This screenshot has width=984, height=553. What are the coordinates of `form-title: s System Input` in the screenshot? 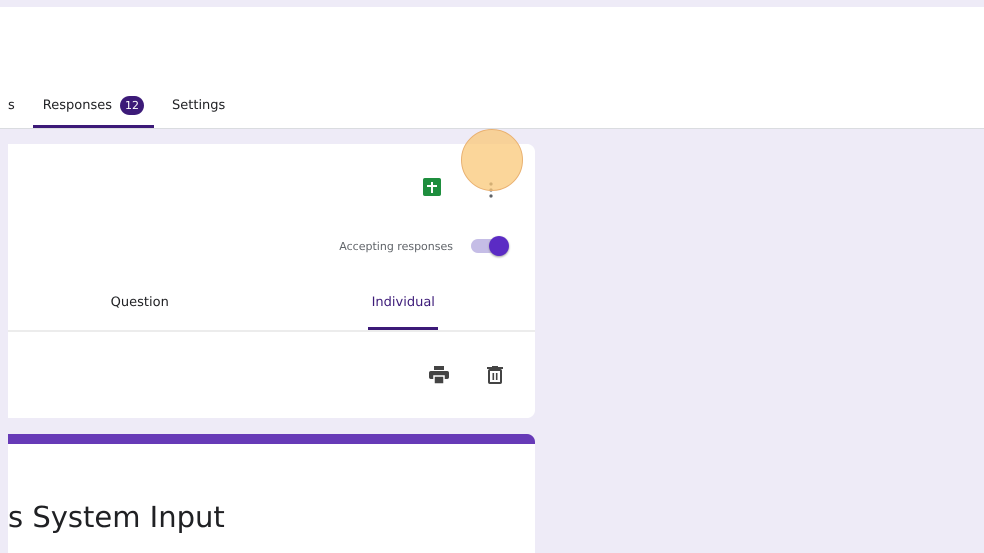 It's located at (117, 516).